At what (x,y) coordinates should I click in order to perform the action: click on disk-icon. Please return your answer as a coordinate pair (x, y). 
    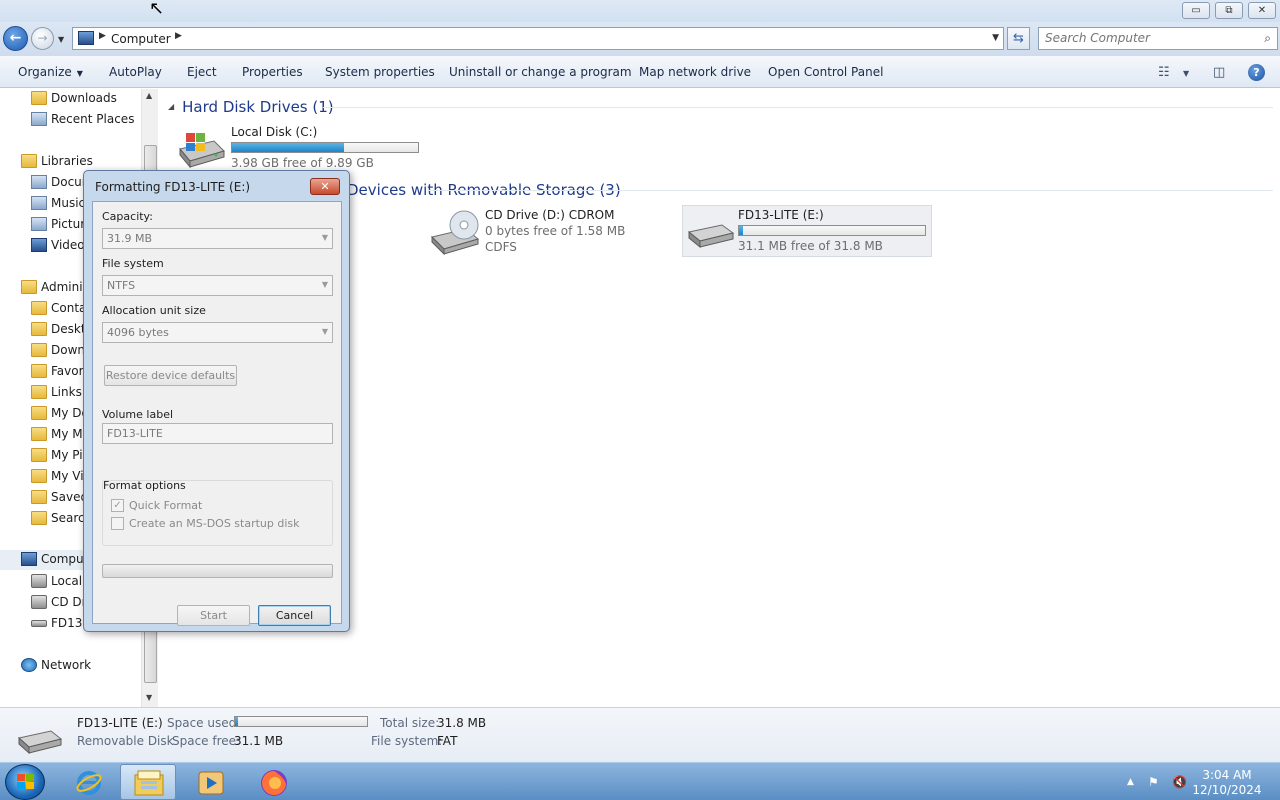
    Looking at the image, I should click on (39, 581).